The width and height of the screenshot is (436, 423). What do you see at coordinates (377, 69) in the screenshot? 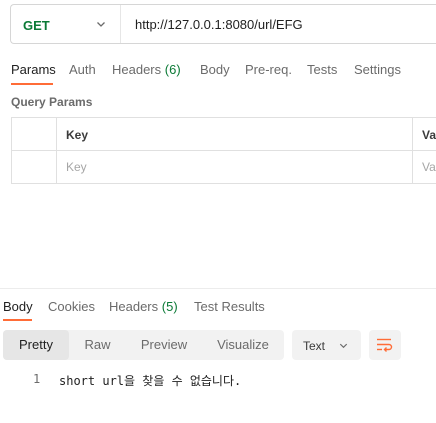
I see `tab-settings: Settings` at bounding box center [377, 69].